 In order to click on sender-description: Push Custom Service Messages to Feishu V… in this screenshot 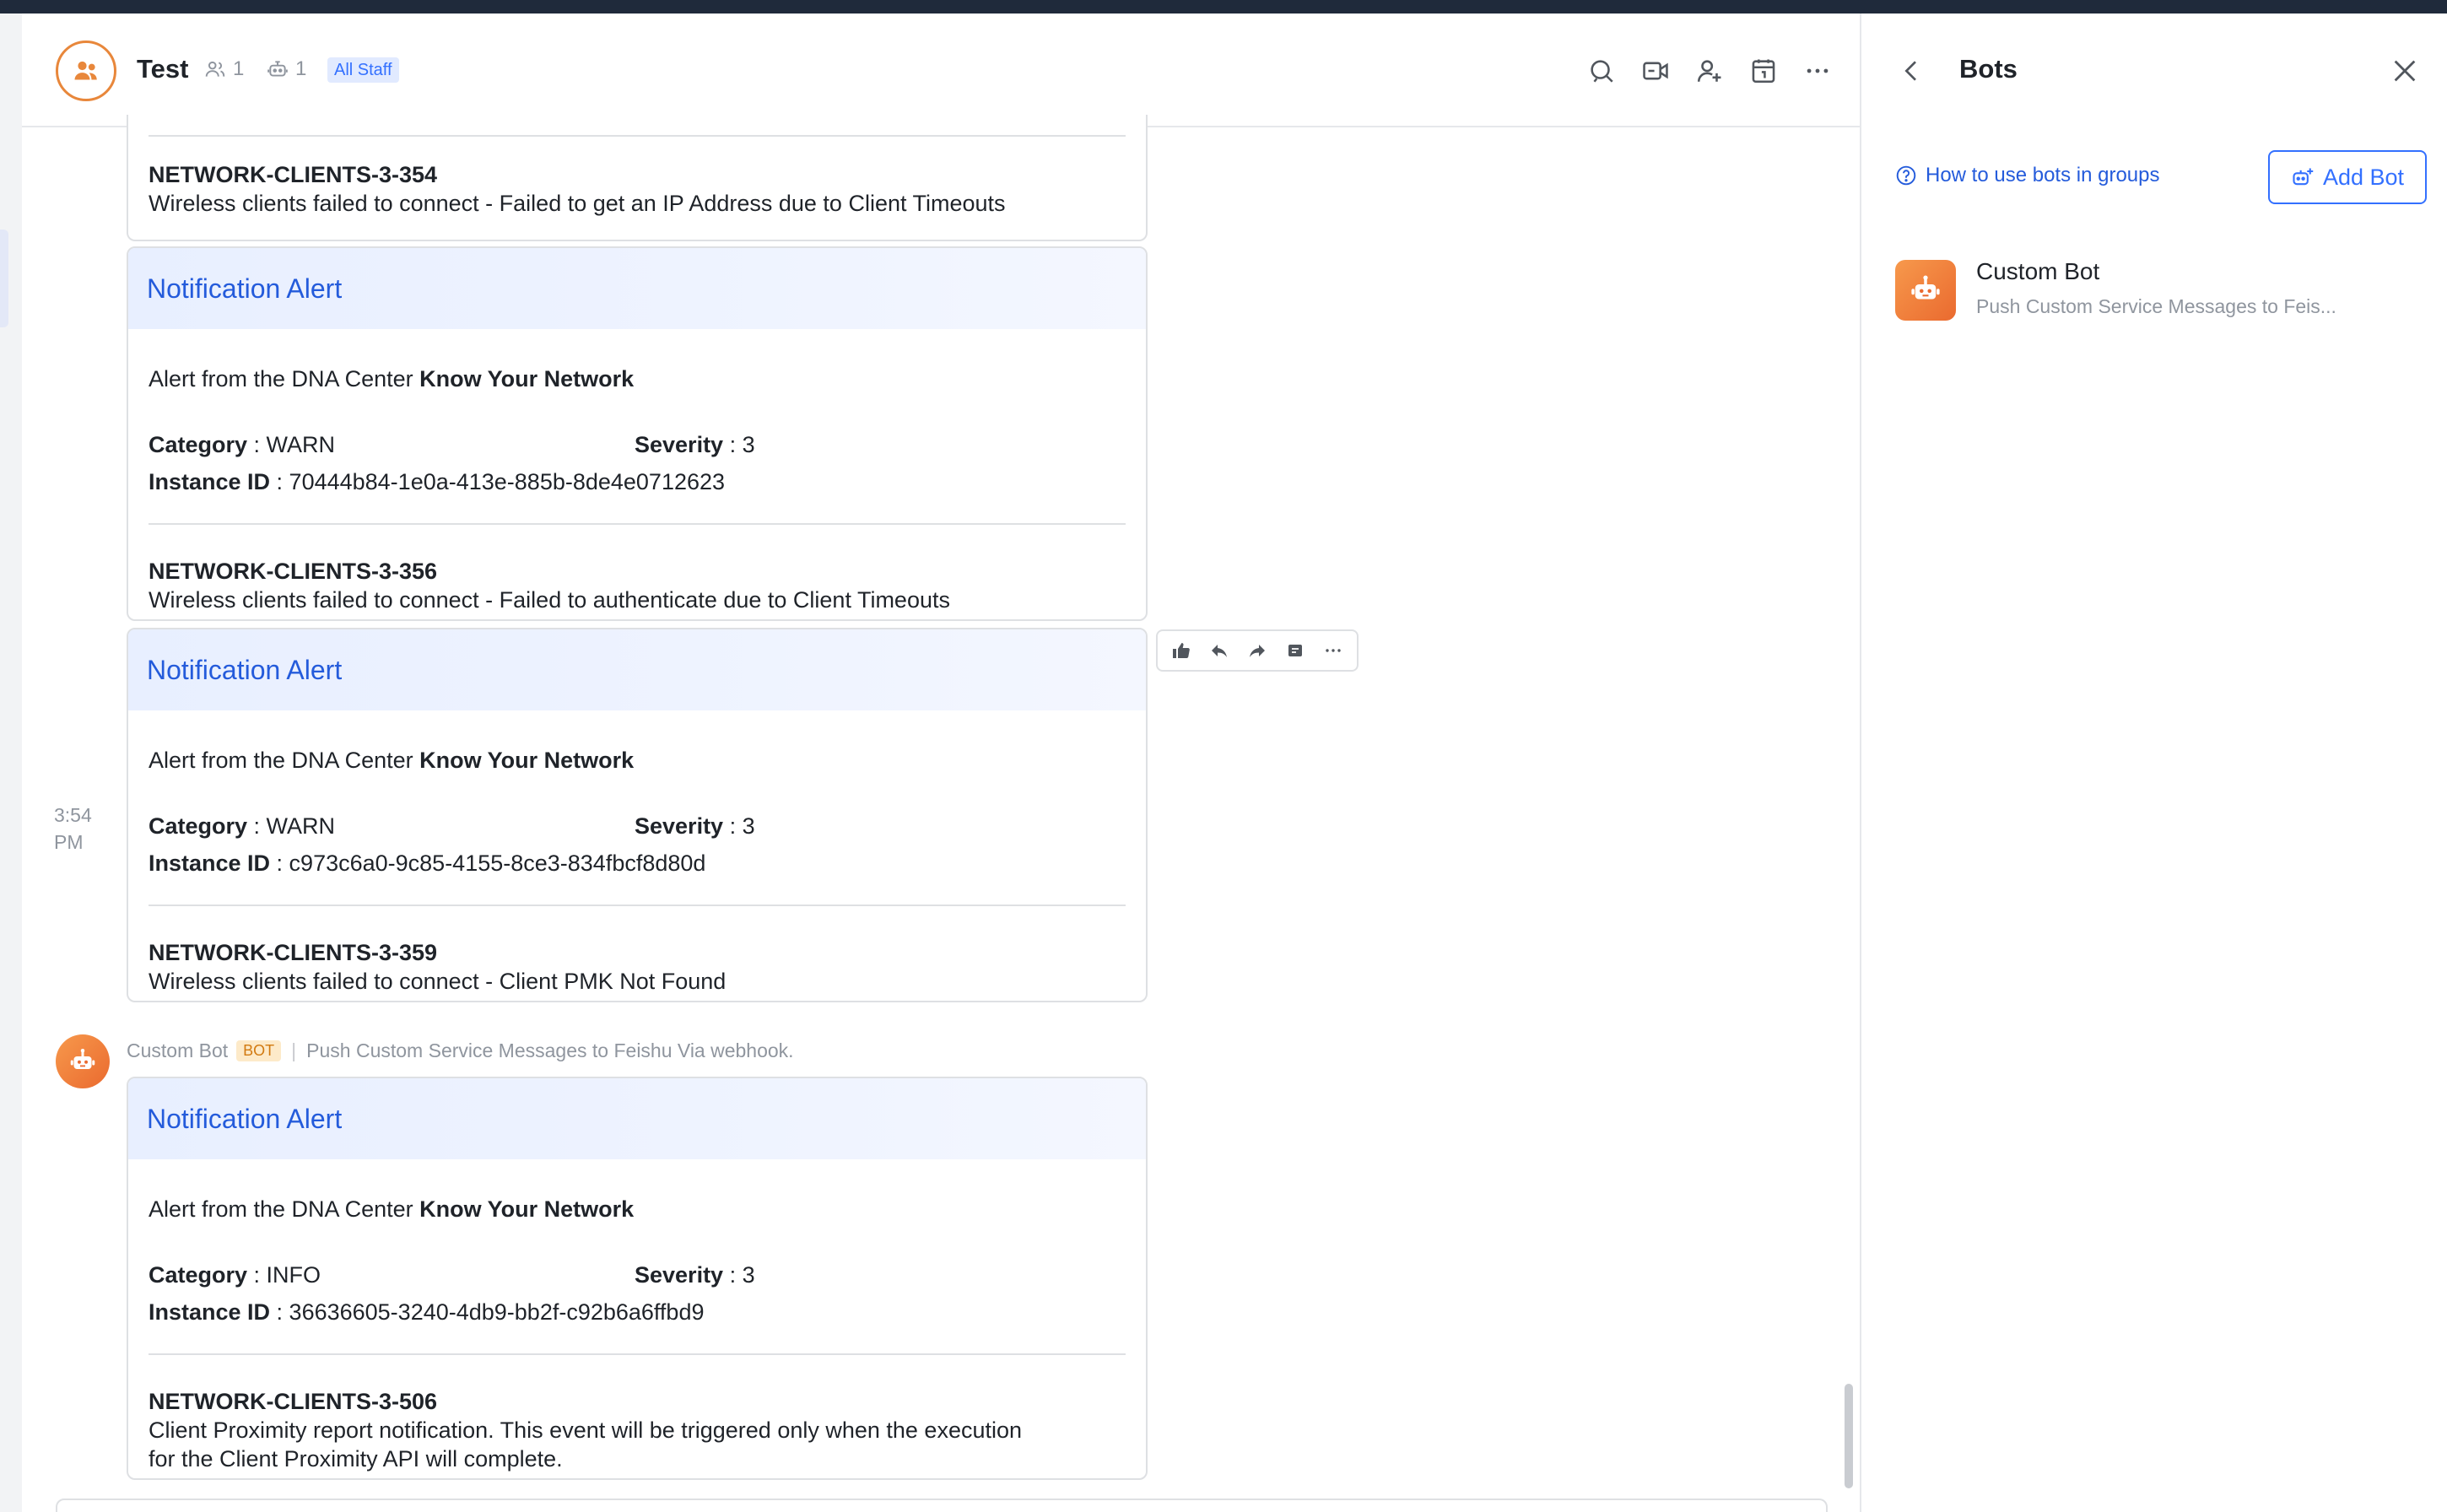, I will do `click(550, 1050)`.